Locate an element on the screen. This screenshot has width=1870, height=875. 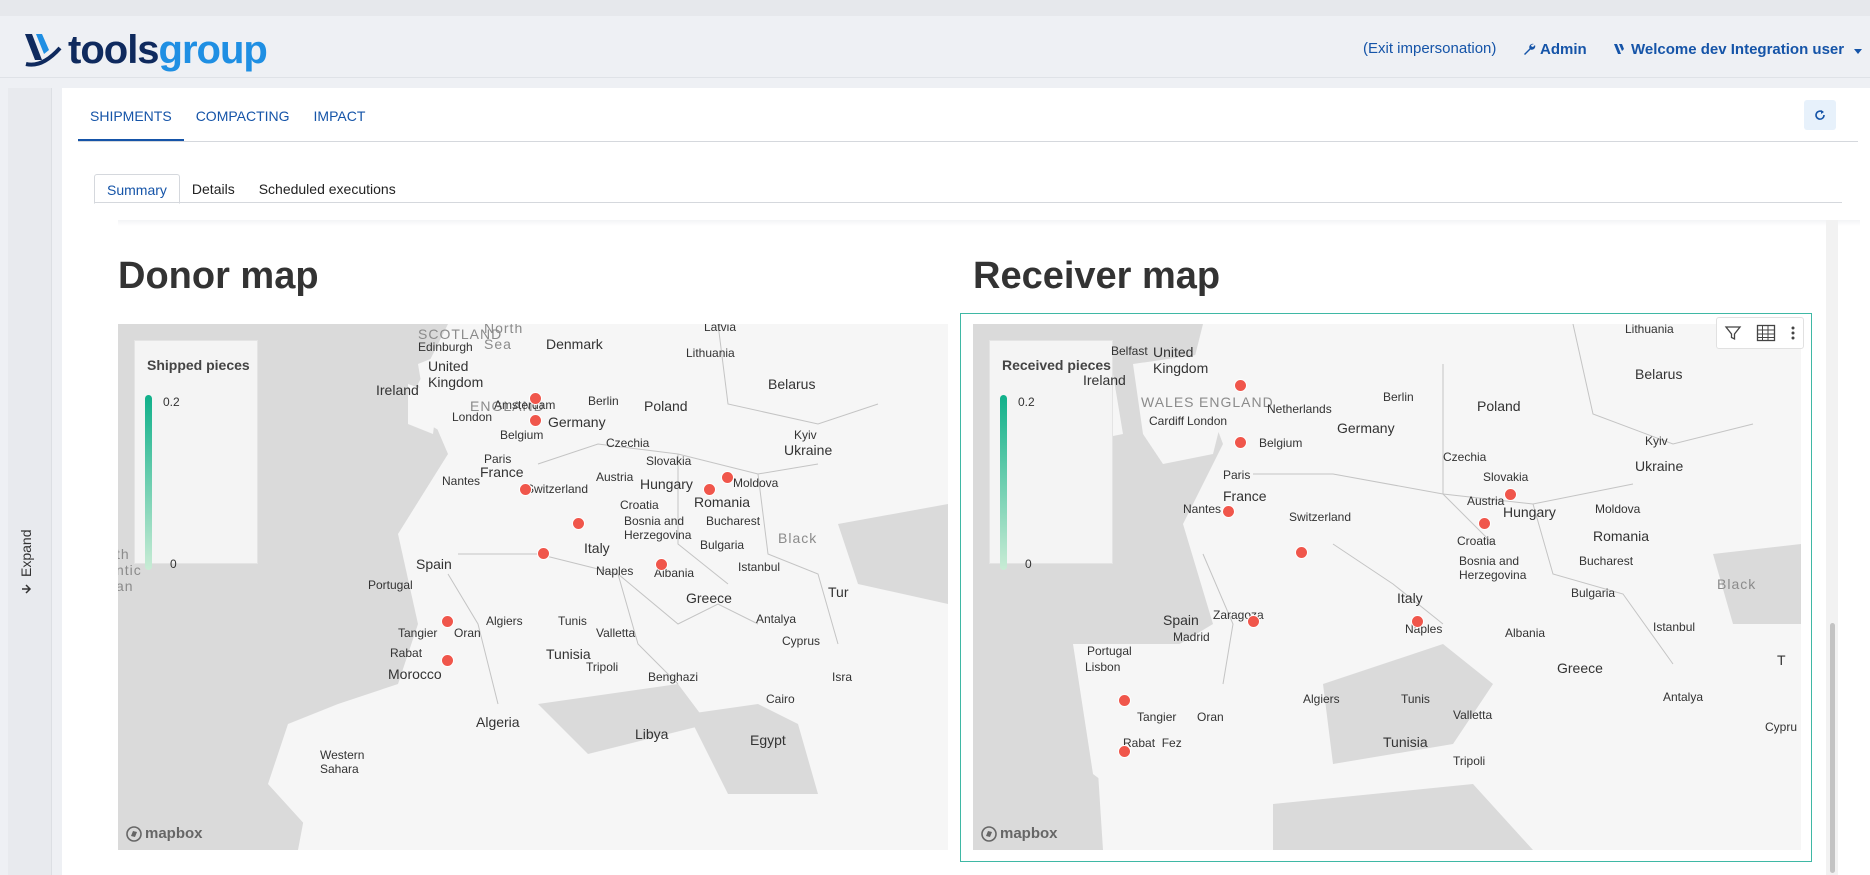
receiver-legend-title: Received pieces is located at coordinates (1056, 365).